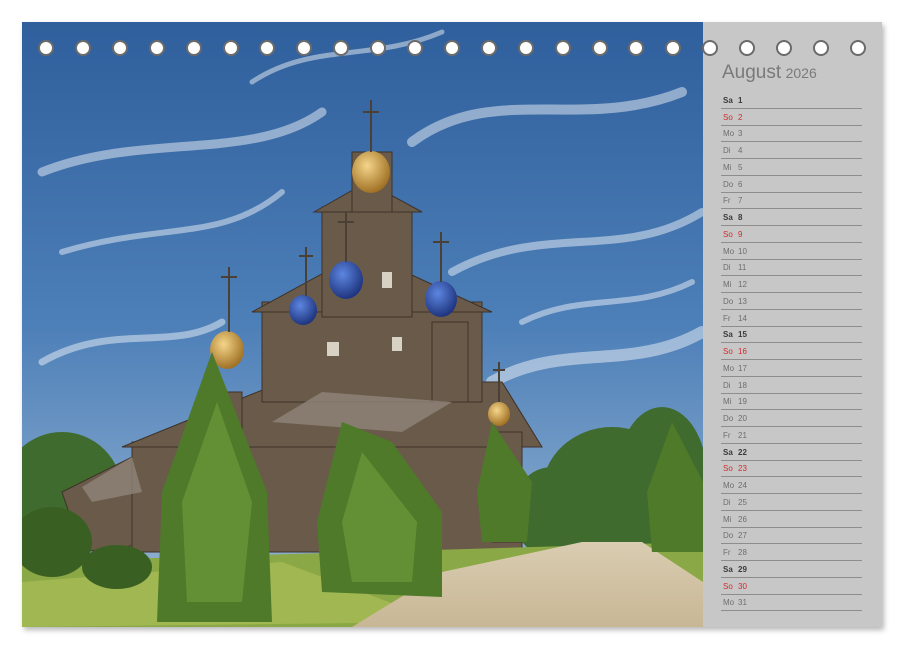 This screenshot has height=648, width=902. What do you see at coordinates (791, 117) in the screenshot?
I see `day-row: So 2` at bounding box center [791, 117].